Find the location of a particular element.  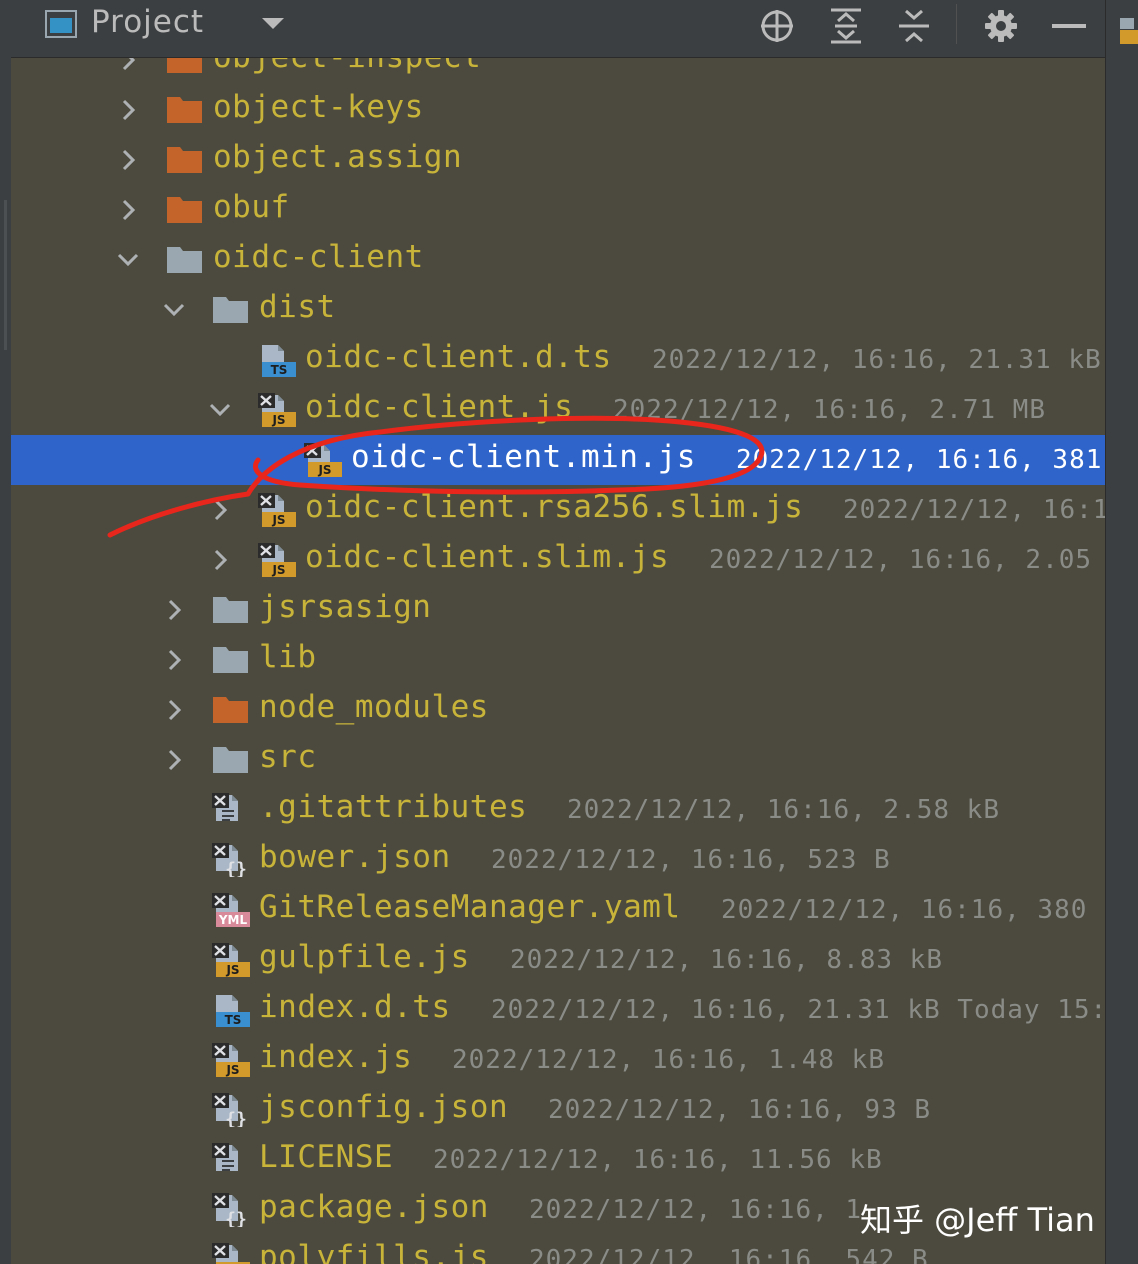

collapse-all-icon is located at coordinates (914, 26).